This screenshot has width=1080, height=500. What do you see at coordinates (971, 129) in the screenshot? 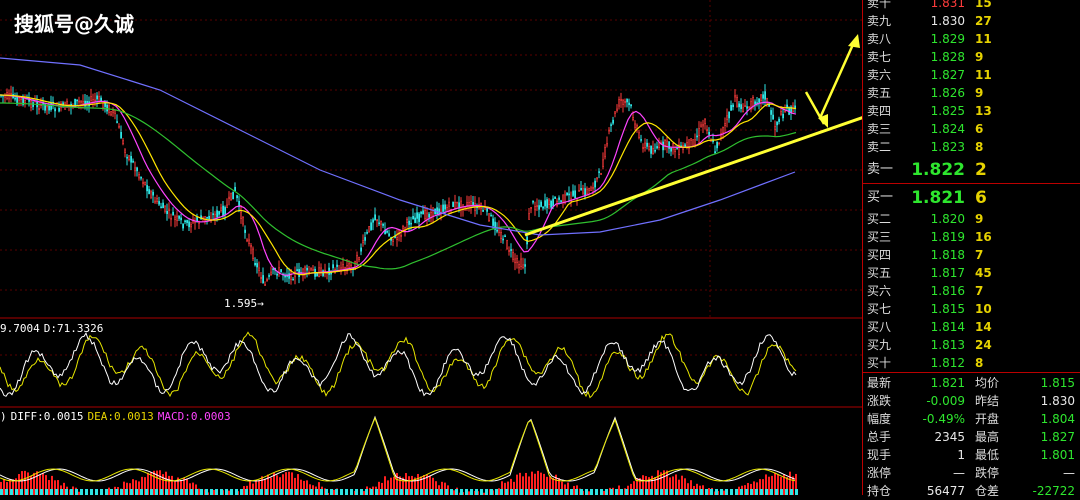
I see `ask-row: 卖三 1.824 6` at bounding box center [971, 129].